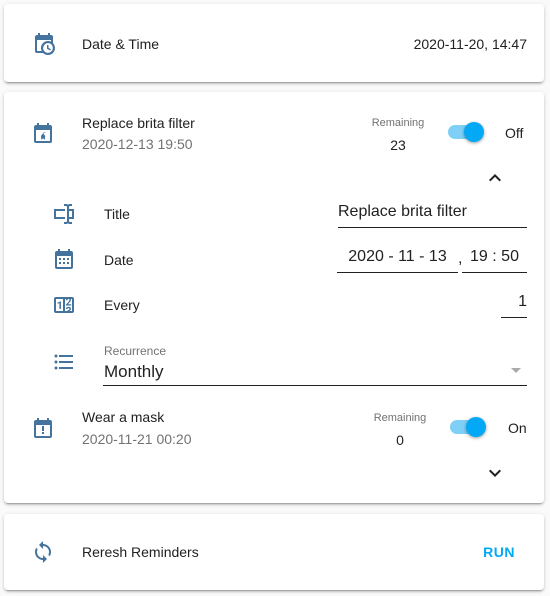  Describe the element at coordinates (135, 351) in the screenshot. I see `recurrence-label: Recurrence` at that location.